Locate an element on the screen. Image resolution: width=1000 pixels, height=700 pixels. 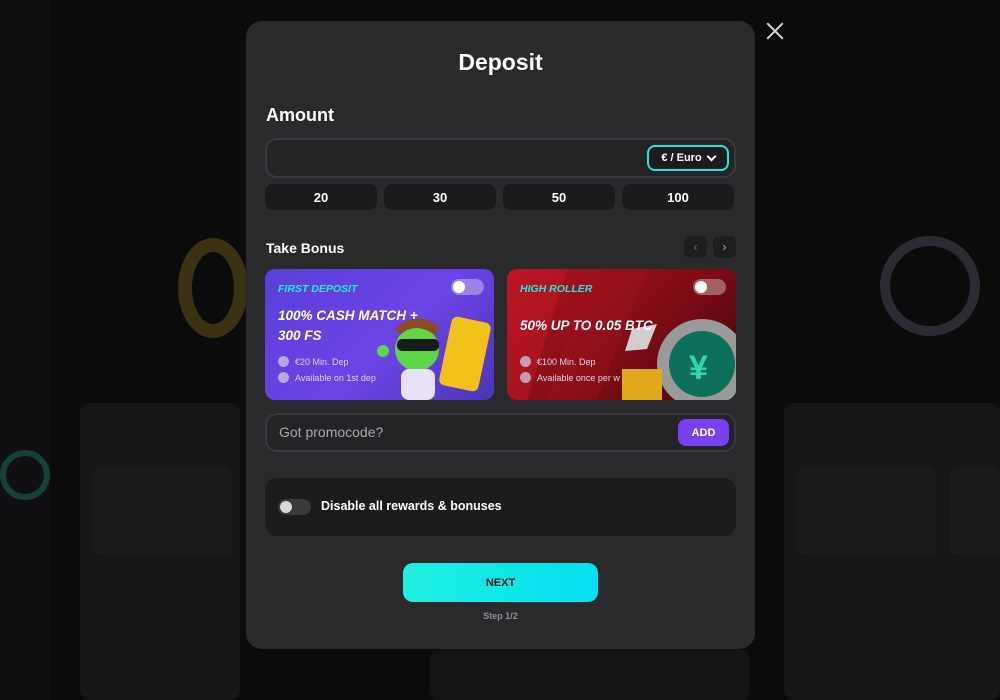
bonus-headline: 50% UP TO 0.05 BTC is located at coordinates (586, 325).